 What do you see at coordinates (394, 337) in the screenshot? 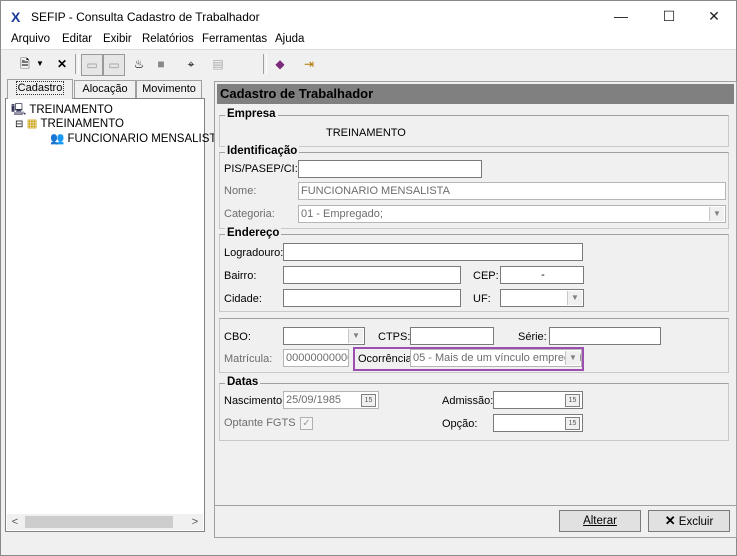
I see `ctps-label: CTPS:` at bounding box center [394, 337].